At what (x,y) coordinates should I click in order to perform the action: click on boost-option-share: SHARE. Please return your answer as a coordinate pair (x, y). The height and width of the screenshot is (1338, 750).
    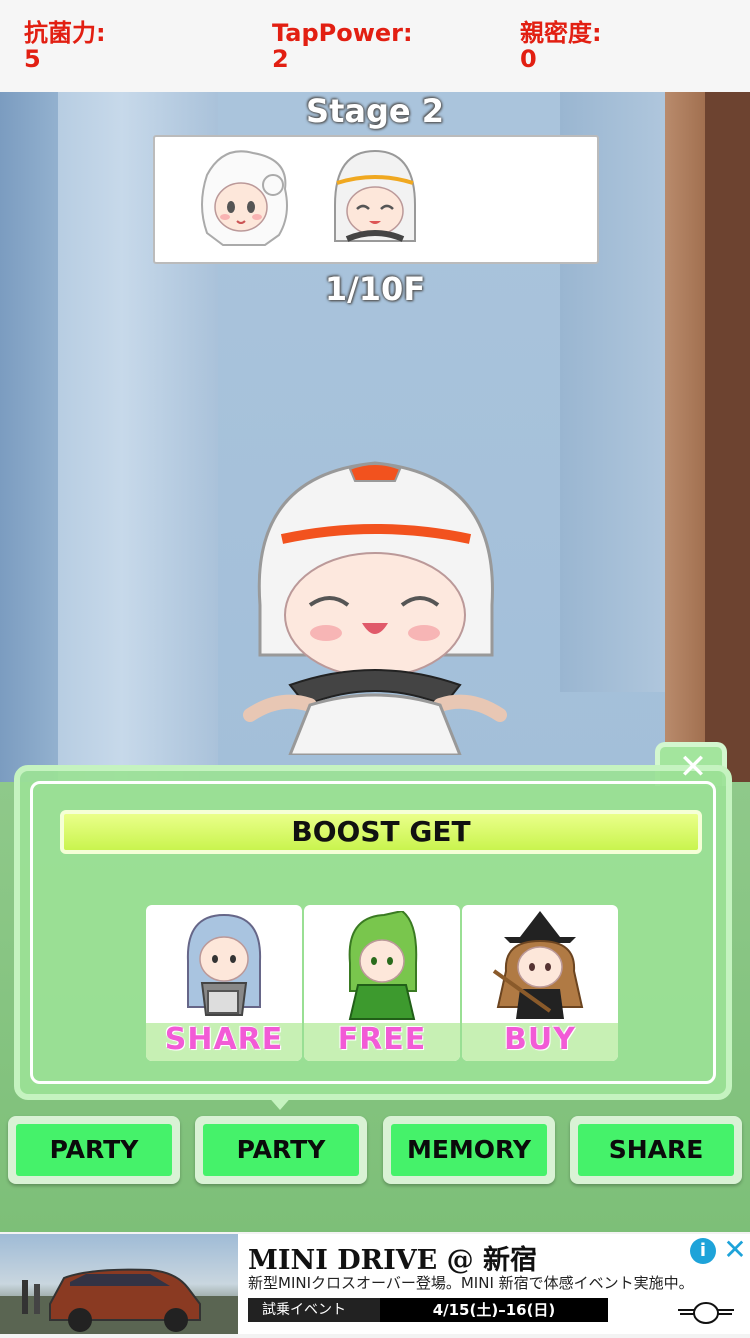
    Looking at the image, I should click on (224, 983).